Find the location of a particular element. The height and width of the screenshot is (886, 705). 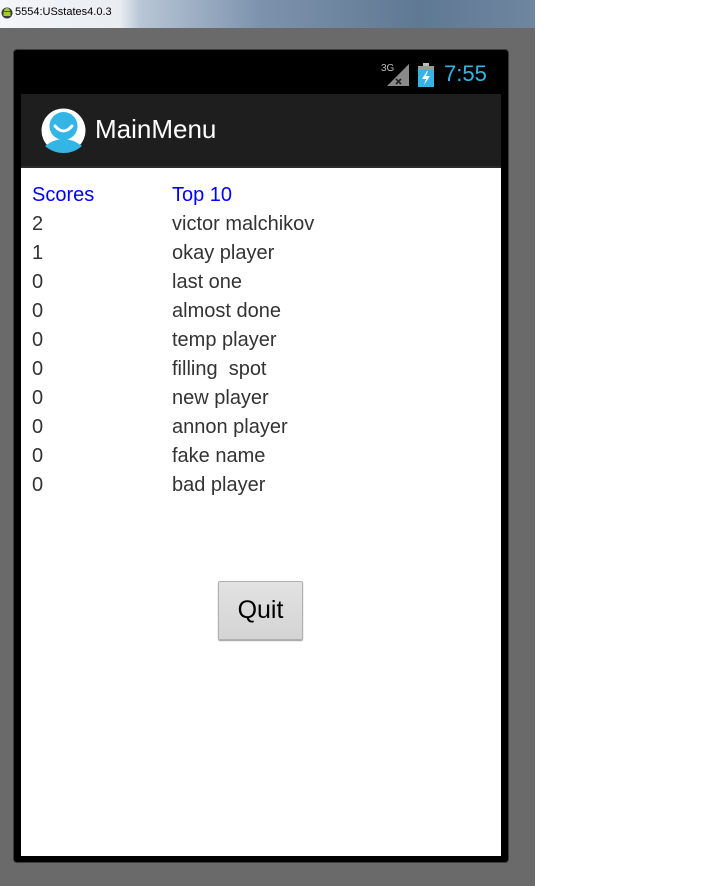

list-item: 2 victor malchikov is located at coordinates (250, 227).